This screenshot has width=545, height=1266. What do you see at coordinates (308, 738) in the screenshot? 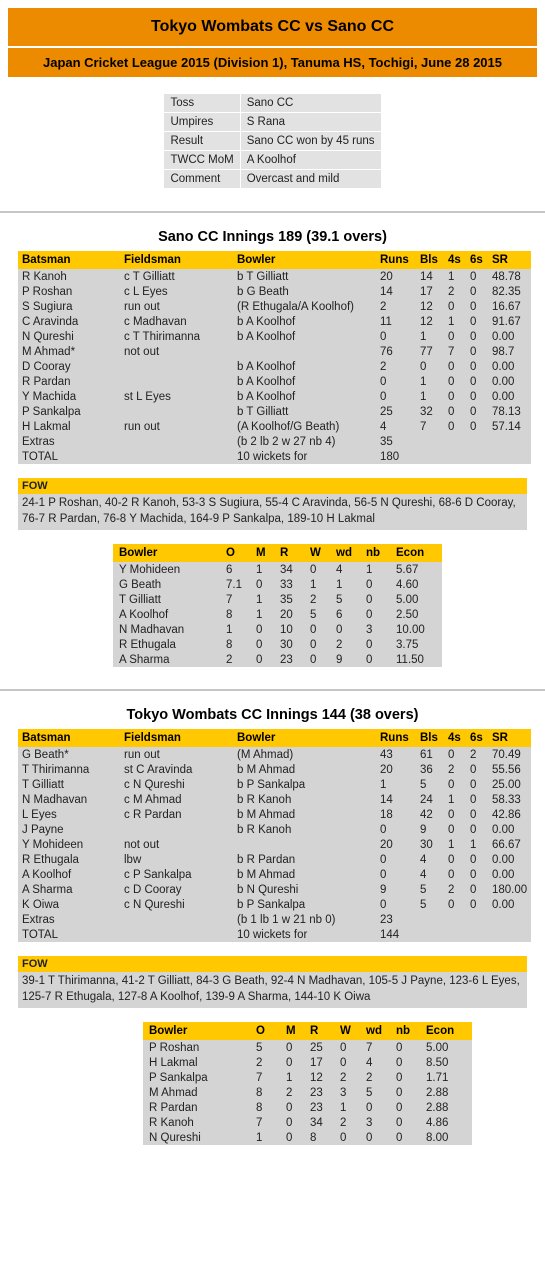
I see `batting-col-header: Bowler` at bounding box center [308, 738].